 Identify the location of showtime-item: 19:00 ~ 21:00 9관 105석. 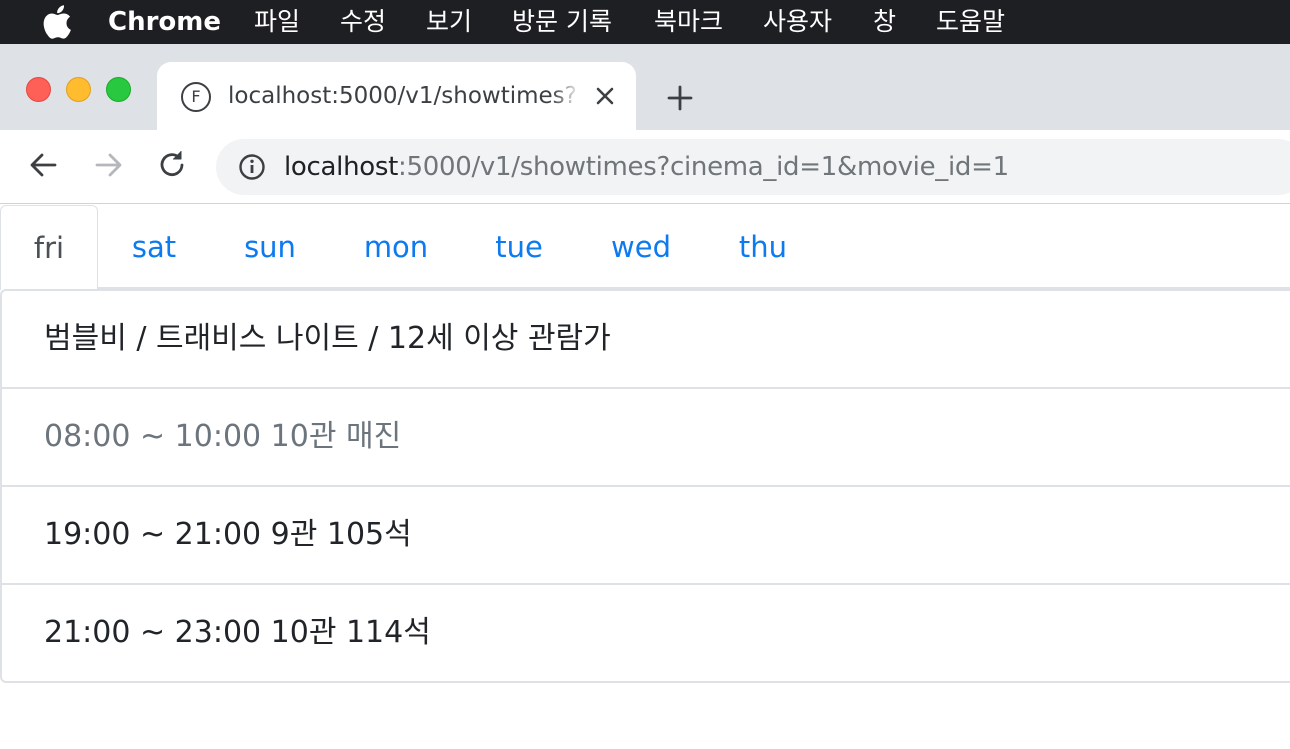
(646, 536).